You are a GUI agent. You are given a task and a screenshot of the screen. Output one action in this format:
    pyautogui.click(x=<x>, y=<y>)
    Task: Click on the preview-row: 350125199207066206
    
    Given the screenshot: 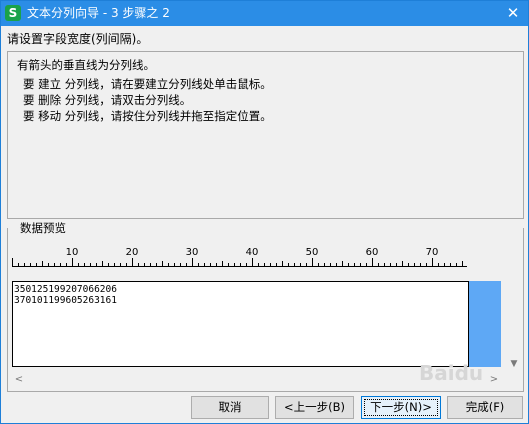 What is the action you would take?
    pyautogui.click(x=65, y=289)
    